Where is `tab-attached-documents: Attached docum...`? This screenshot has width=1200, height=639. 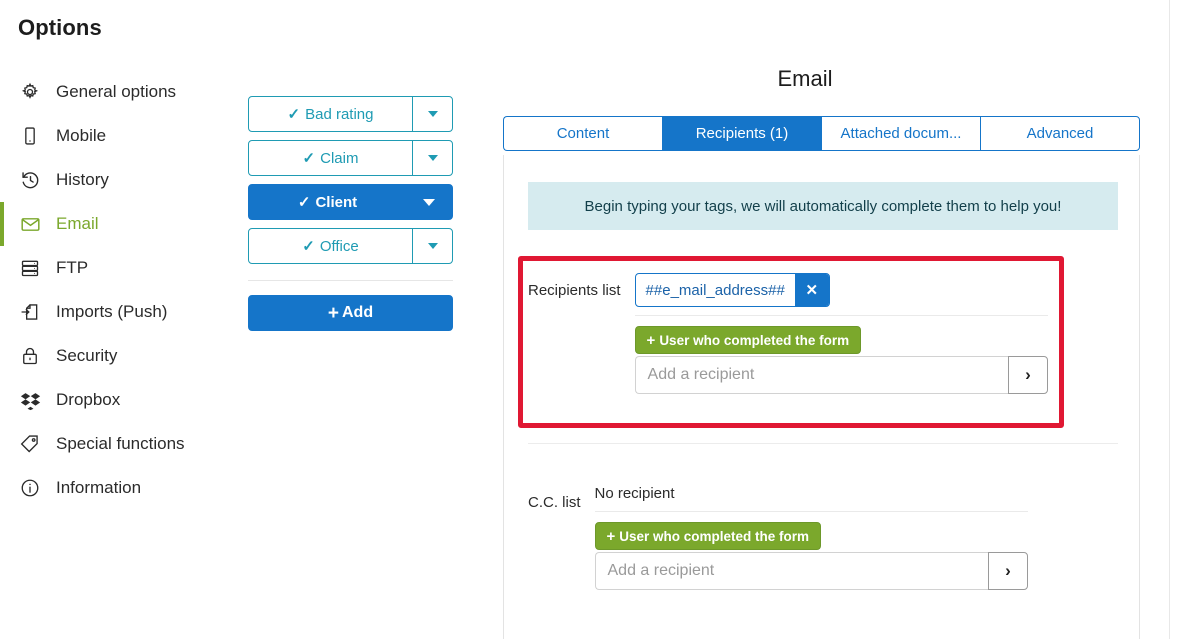 tab-attached-documents: Attached docum... is located at coordinates (900, 133).